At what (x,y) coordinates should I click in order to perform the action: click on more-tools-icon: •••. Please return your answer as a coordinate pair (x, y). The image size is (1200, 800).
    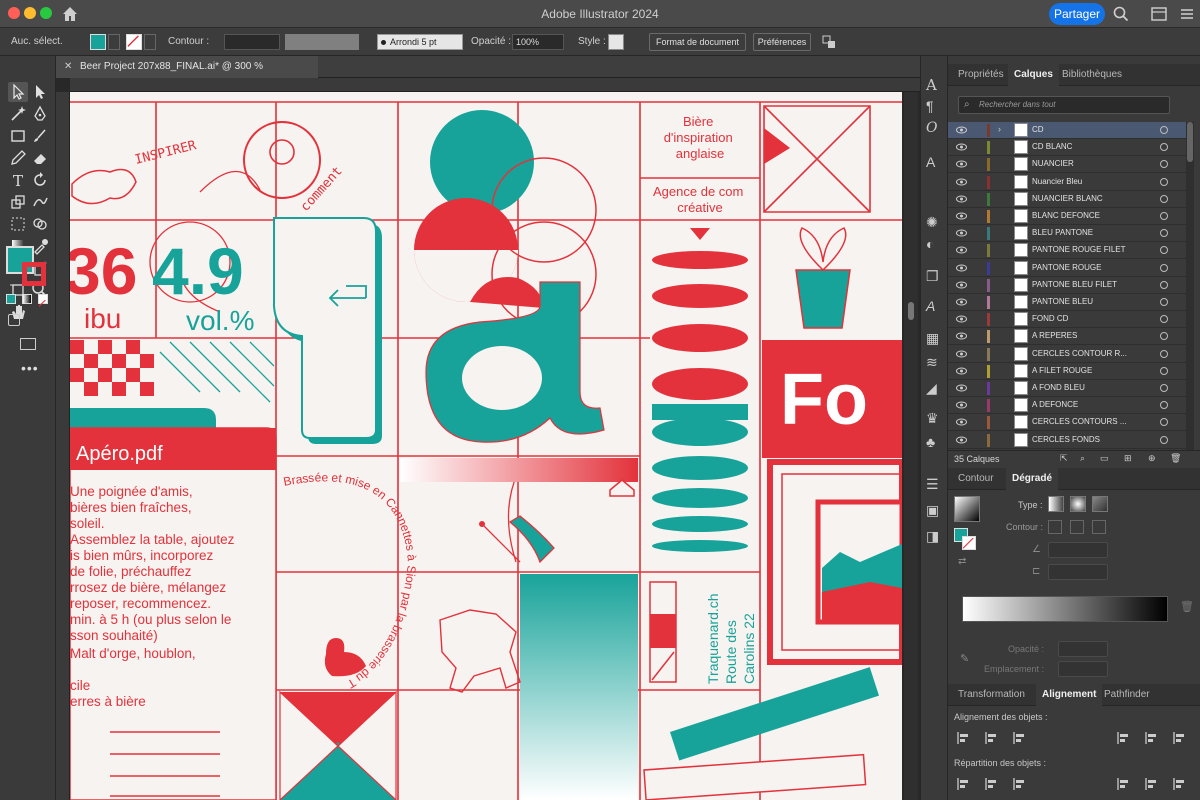
    Looking at the image, I should click on (30, 368).